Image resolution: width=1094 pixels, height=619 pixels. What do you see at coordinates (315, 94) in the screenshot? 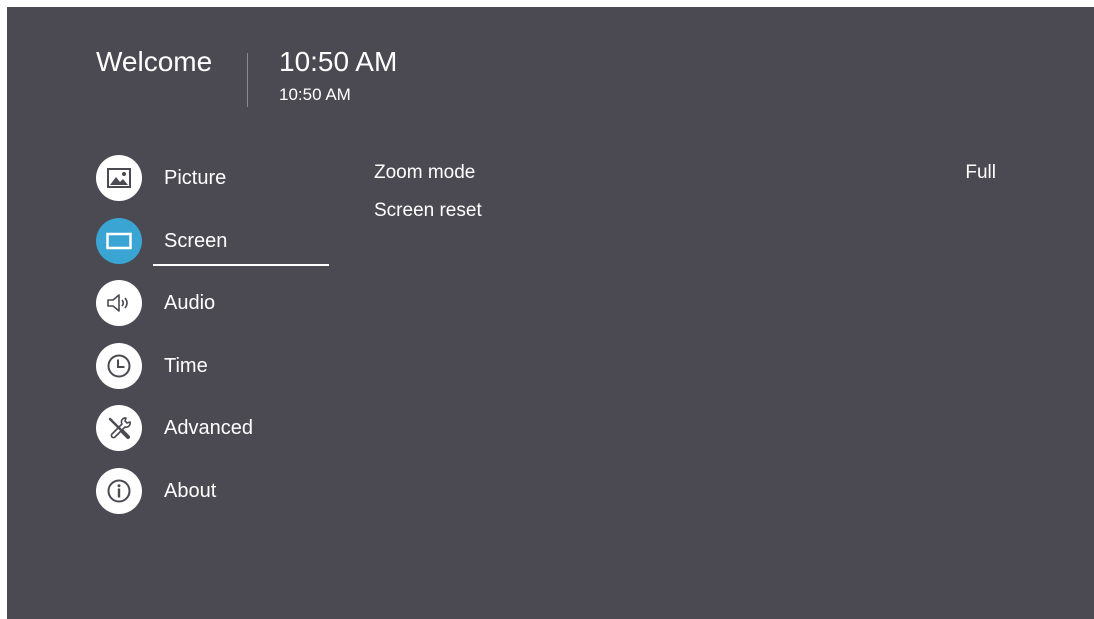
I see `clock-small: 10:50 AM` at bounding box center [315, 94].